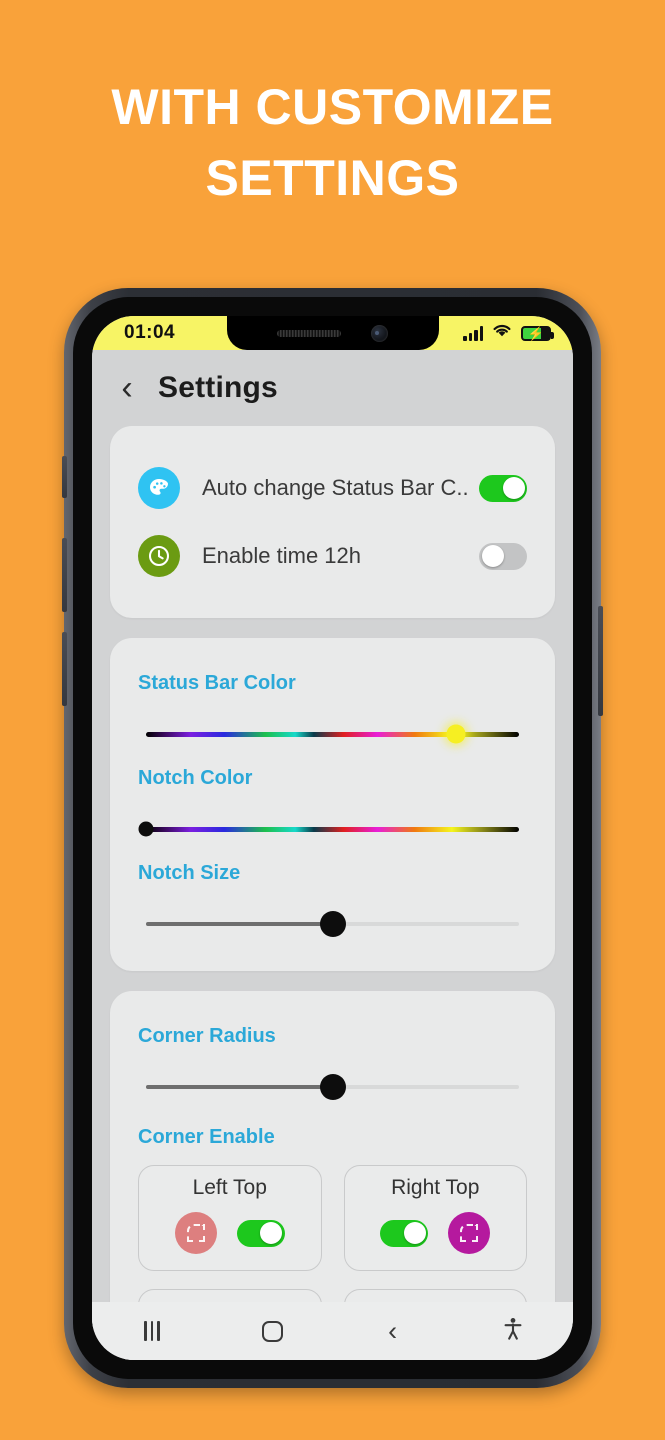 The width and height of the screenshot is (665, 1440). I want to click on slider-status-bar-color, so click(332, 734).